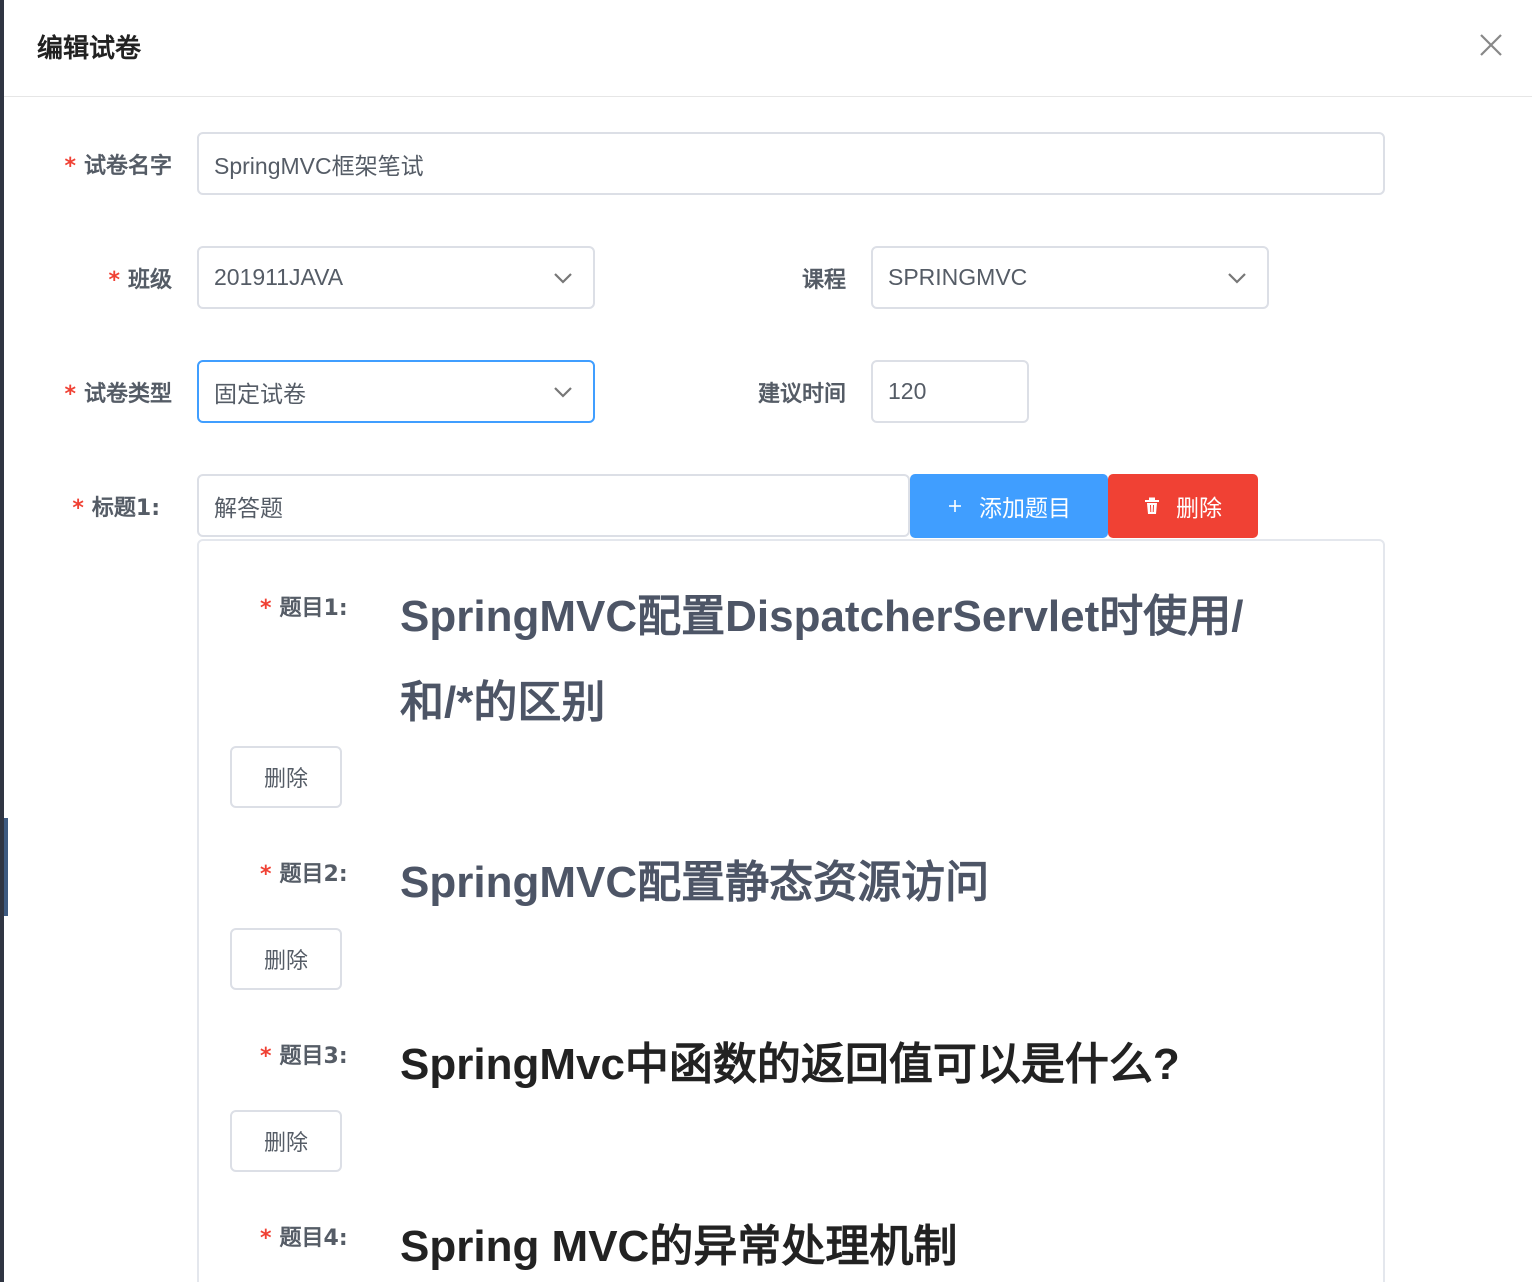  Describe the element at coordinates (396, 391) in the screenshot. I see `paper-type-select: 固定试卷` at that location.